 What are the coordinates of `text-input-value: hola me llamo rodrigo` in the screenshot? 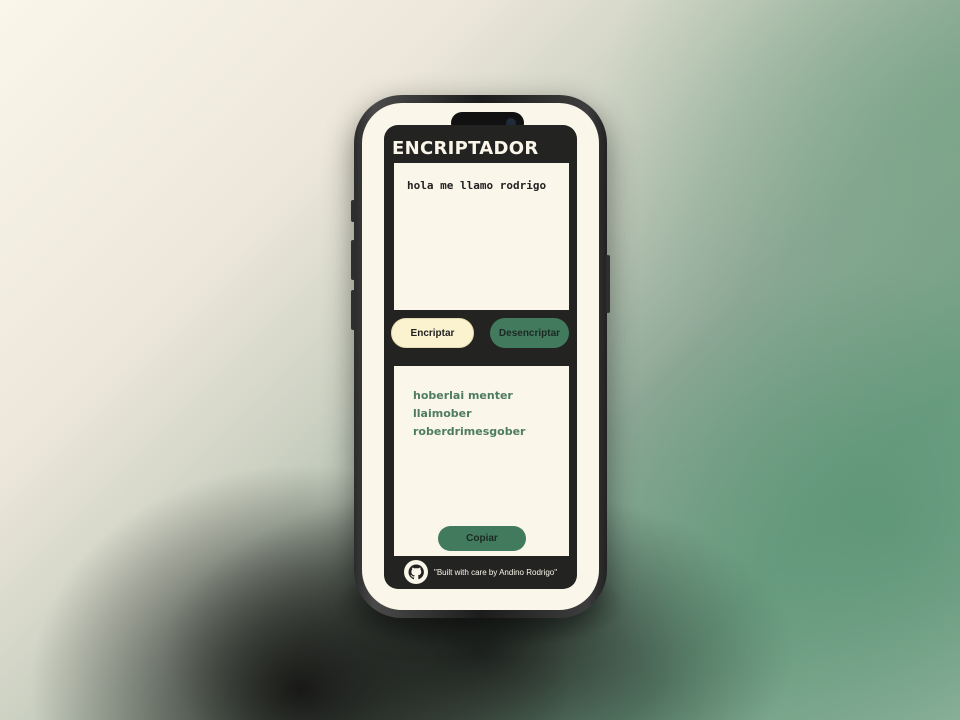 It's located at (477, 185).